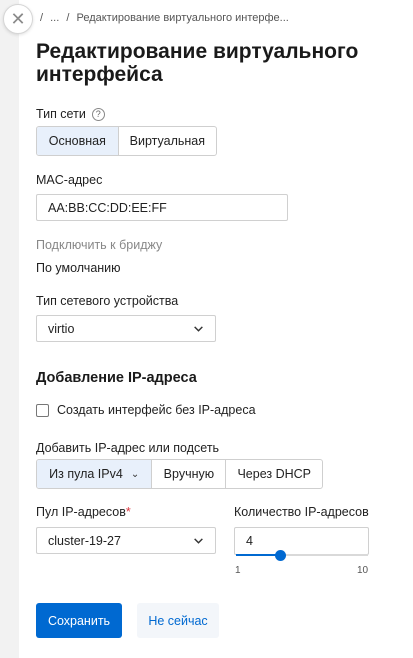 This screenshot has height=658, width=413. I want to click on device-type-value: virtio, so click(61, 328).